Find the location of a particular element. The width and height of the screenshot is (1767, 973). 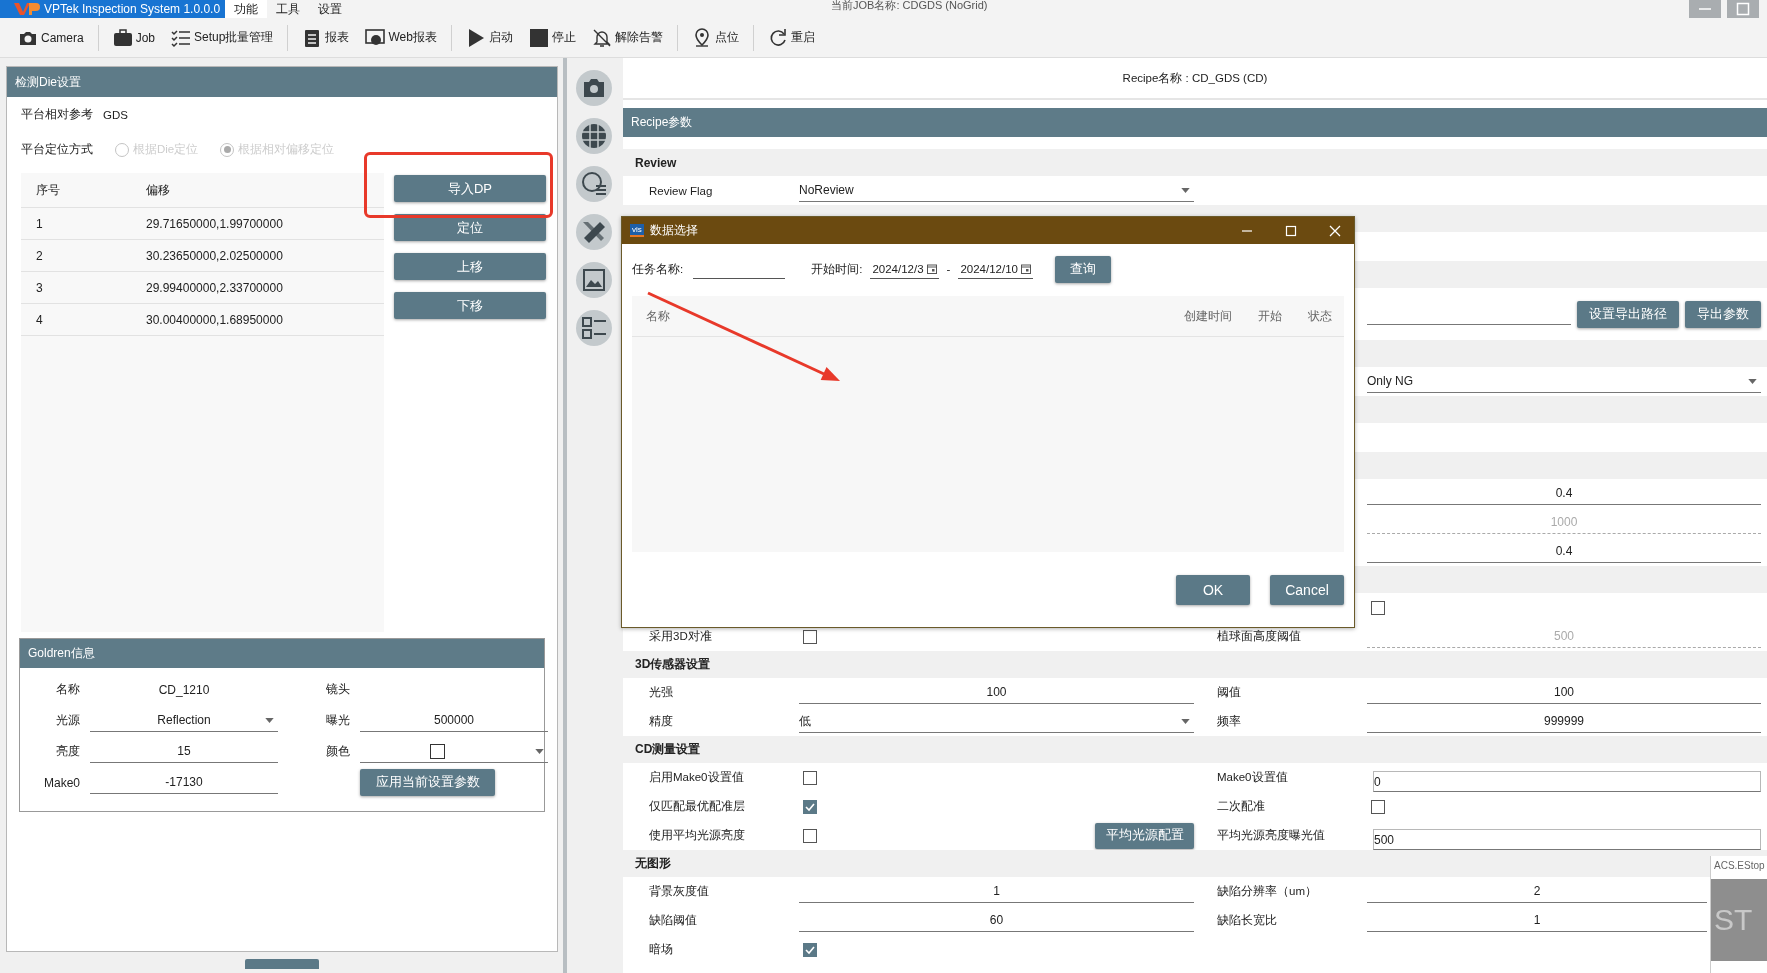

action-button: 下移 is located at coordinates (470, 305).